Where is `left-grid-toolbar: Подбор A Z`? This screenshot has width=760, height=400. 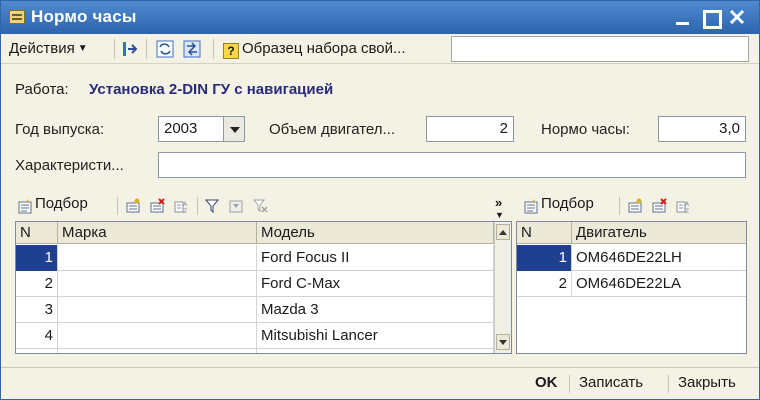
left-grid-toolbar: Подбор A Z is located at coordinates (252, 207).